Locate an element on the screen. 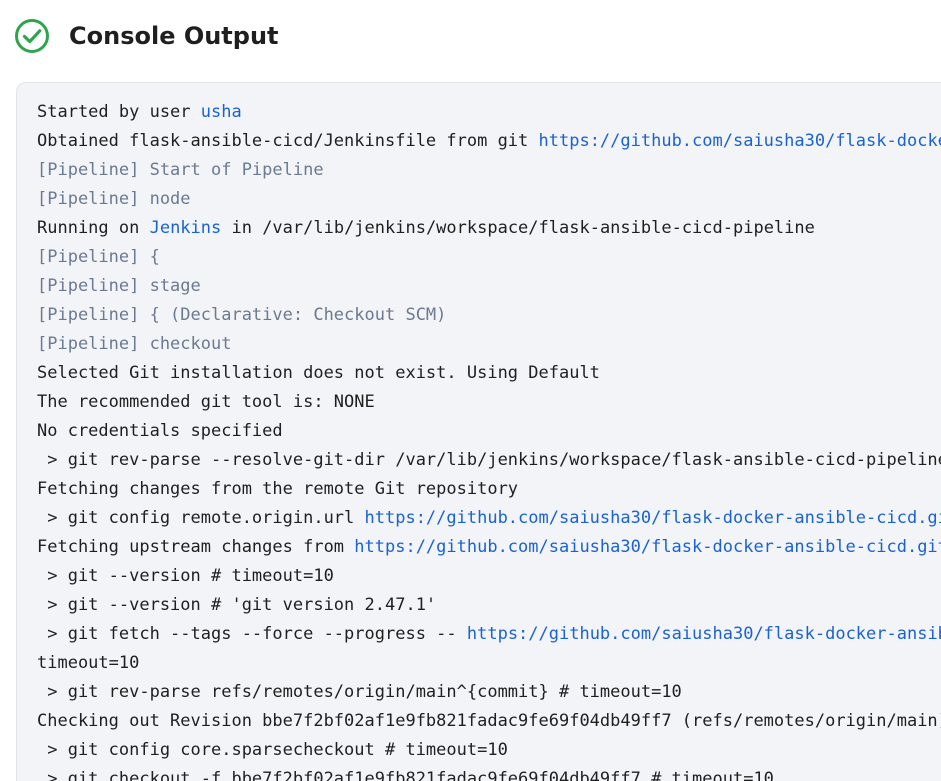 This screenshot has height=781, width=941. console-link: Jenkins is located at coordinates (186, 228).